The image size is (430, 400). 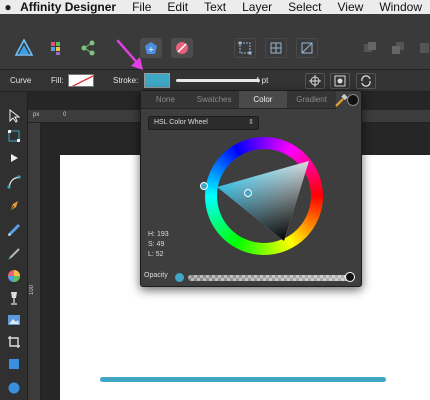 I want to click on fill-swatch, so click(x=81, y=80).